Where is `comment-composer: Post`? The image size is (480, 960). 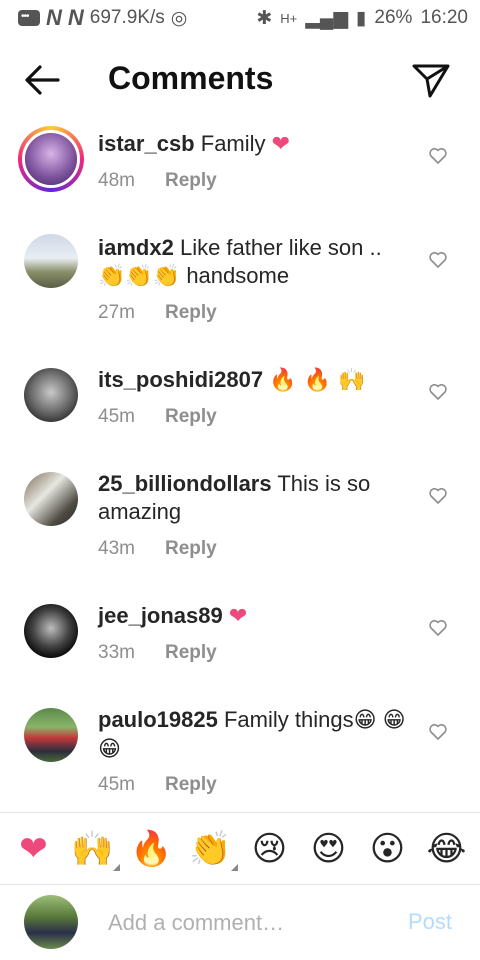
comment-composer: Post is located at coordinates (240, 922).